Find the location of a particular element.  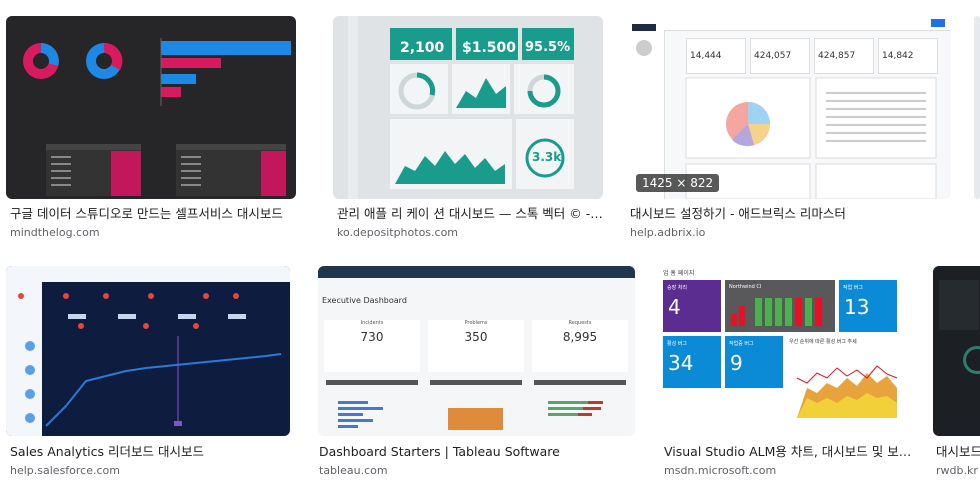

result-source: ko.depositphotos.com is located at coordinates (398, 232).